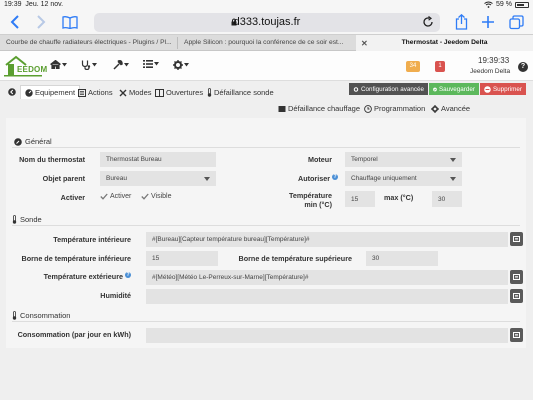 This screenshot has width=533, height=400. What do you see at coordinates (447, 199) in the screenshot?
I see `temp-max-input: 30` at bounding box center [447, 199].